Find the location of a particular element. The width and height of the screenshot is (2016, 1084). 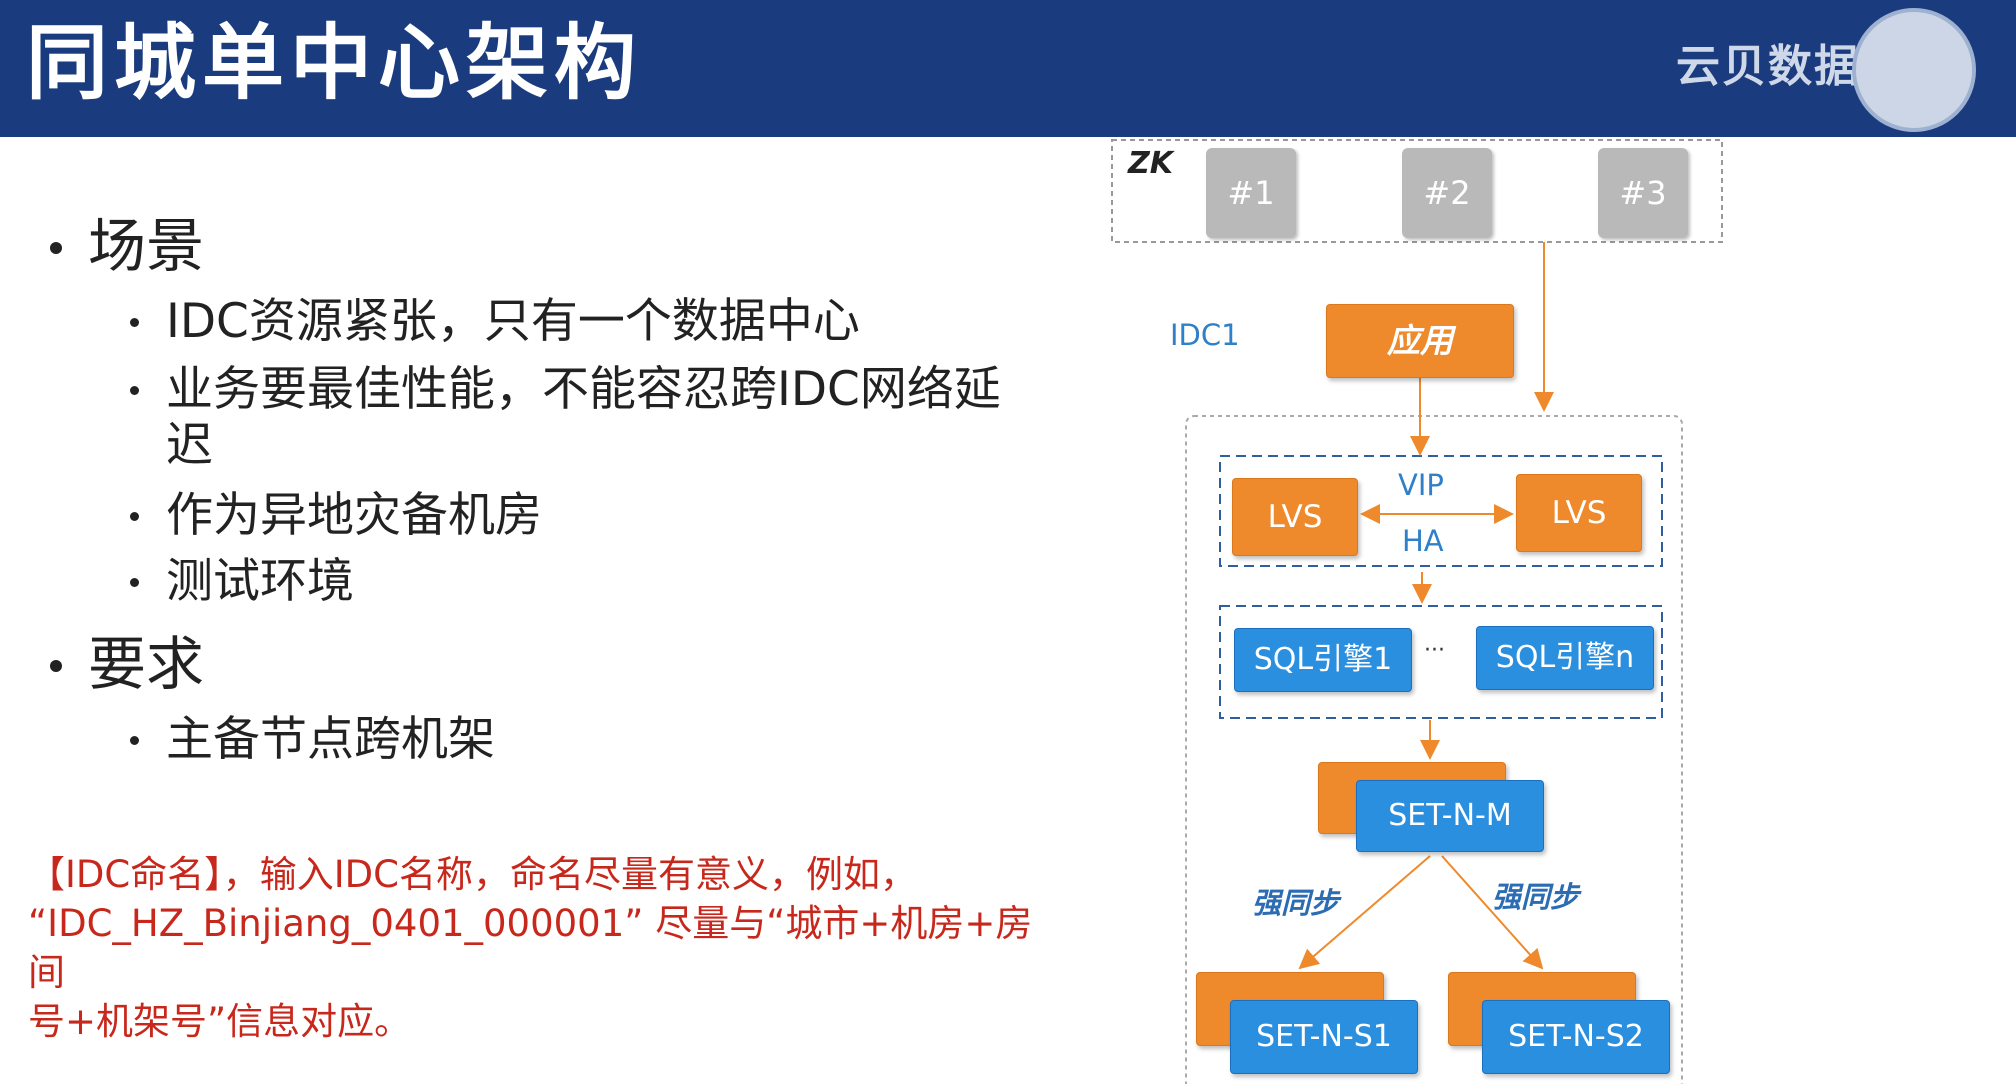

app-box: 应用 is located at coordinates (1420, 341).